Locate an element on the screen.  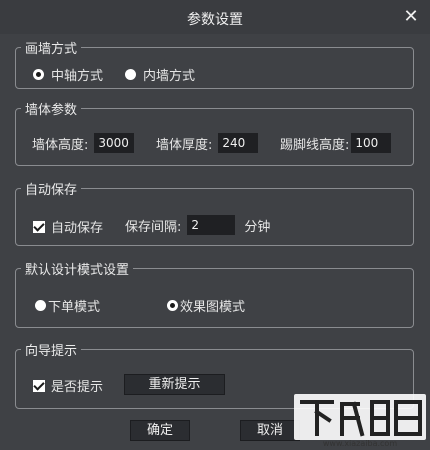
guide-legend: 向导提示 is located at coordinates (51, 349).